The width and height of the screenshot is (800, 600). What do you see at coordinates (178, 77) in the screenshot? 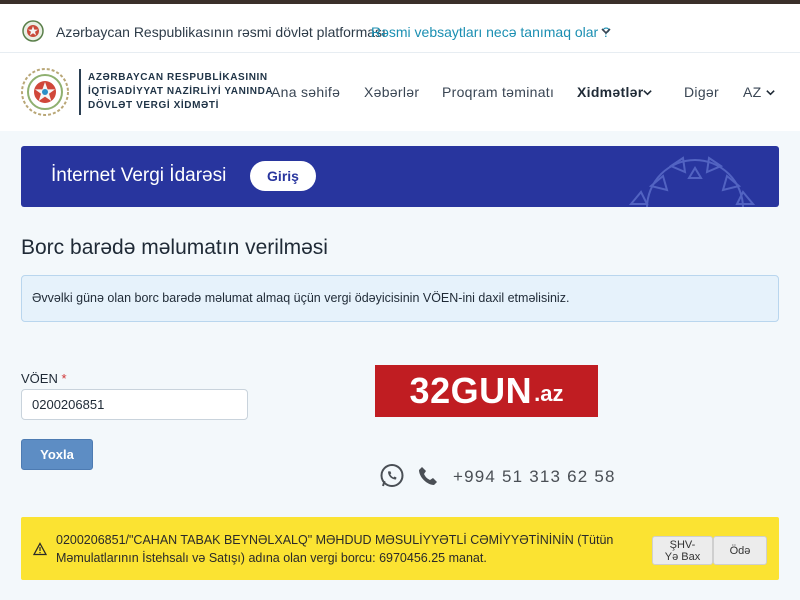
I see `org-name-line: AZƏRBAYCAN RESPUBLİKASININ` at bounding box center [178, 77].